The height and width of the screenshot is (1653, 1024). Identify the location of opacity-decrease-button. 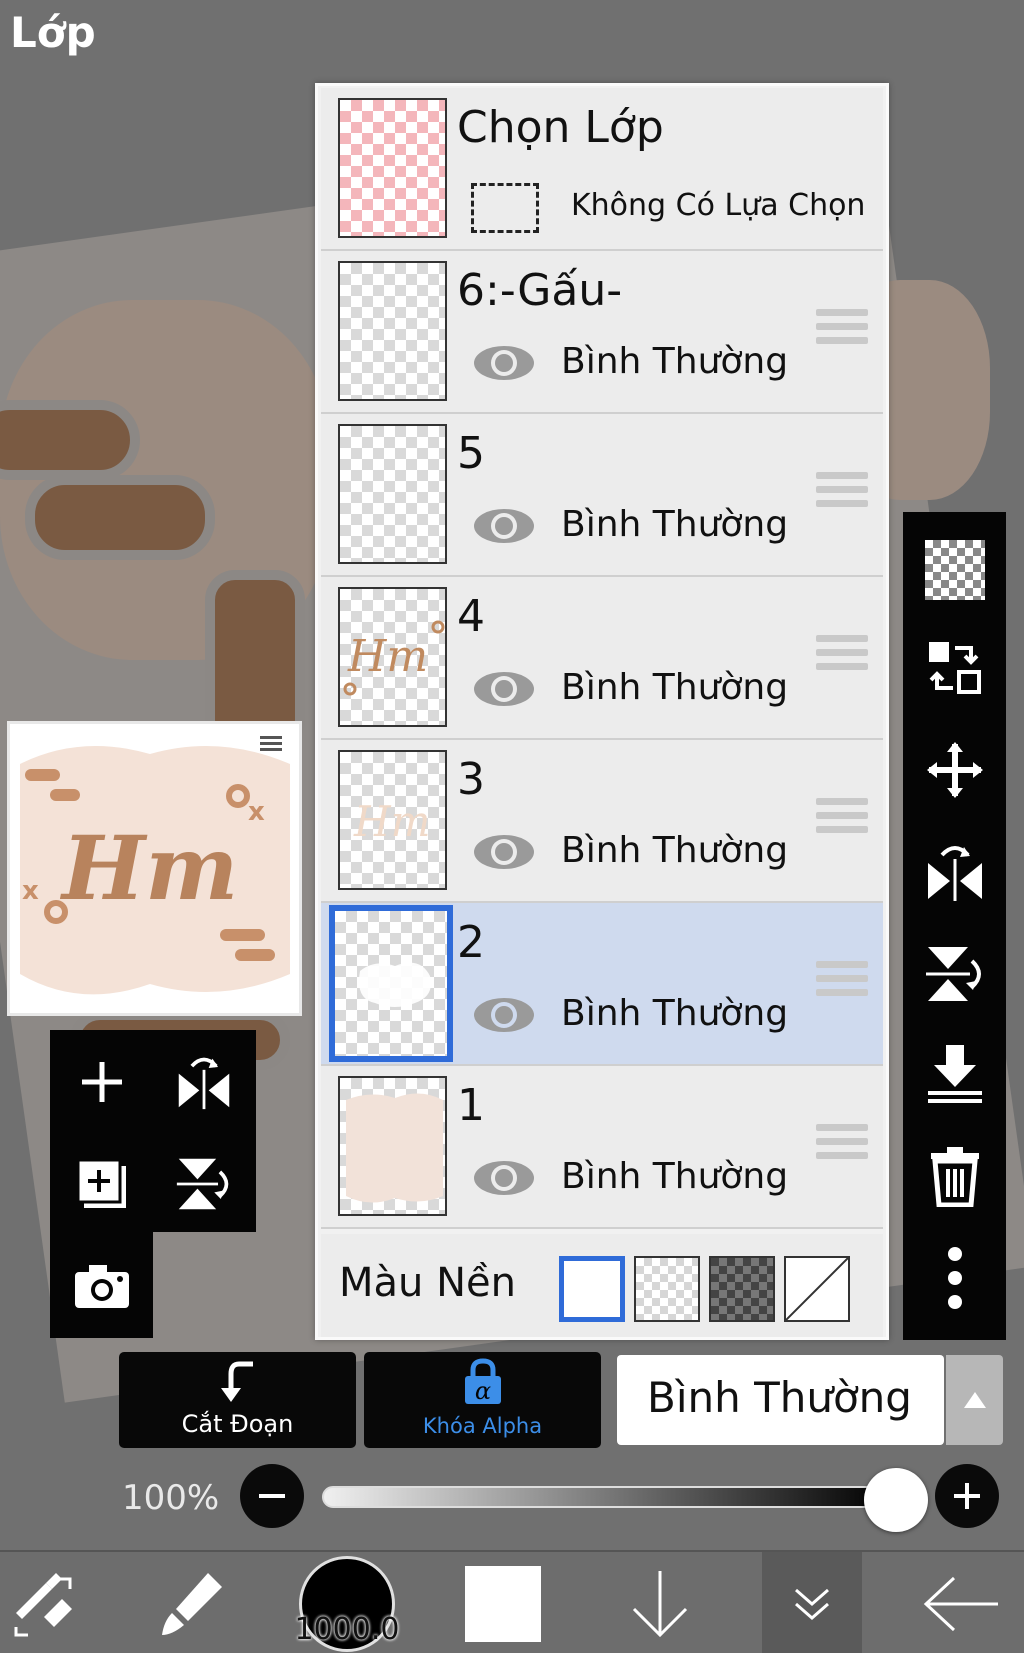
(272, 1496).